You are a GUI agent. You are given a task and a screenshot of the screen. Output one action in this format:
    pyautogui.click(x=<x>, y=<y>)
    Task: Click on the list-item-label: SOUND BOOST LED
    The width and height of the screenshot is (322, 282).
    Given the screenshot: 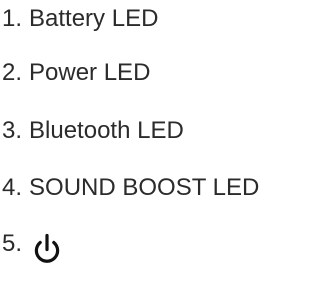 What is the action you would take?
    pyautogui.click(x=144, y=187)
    